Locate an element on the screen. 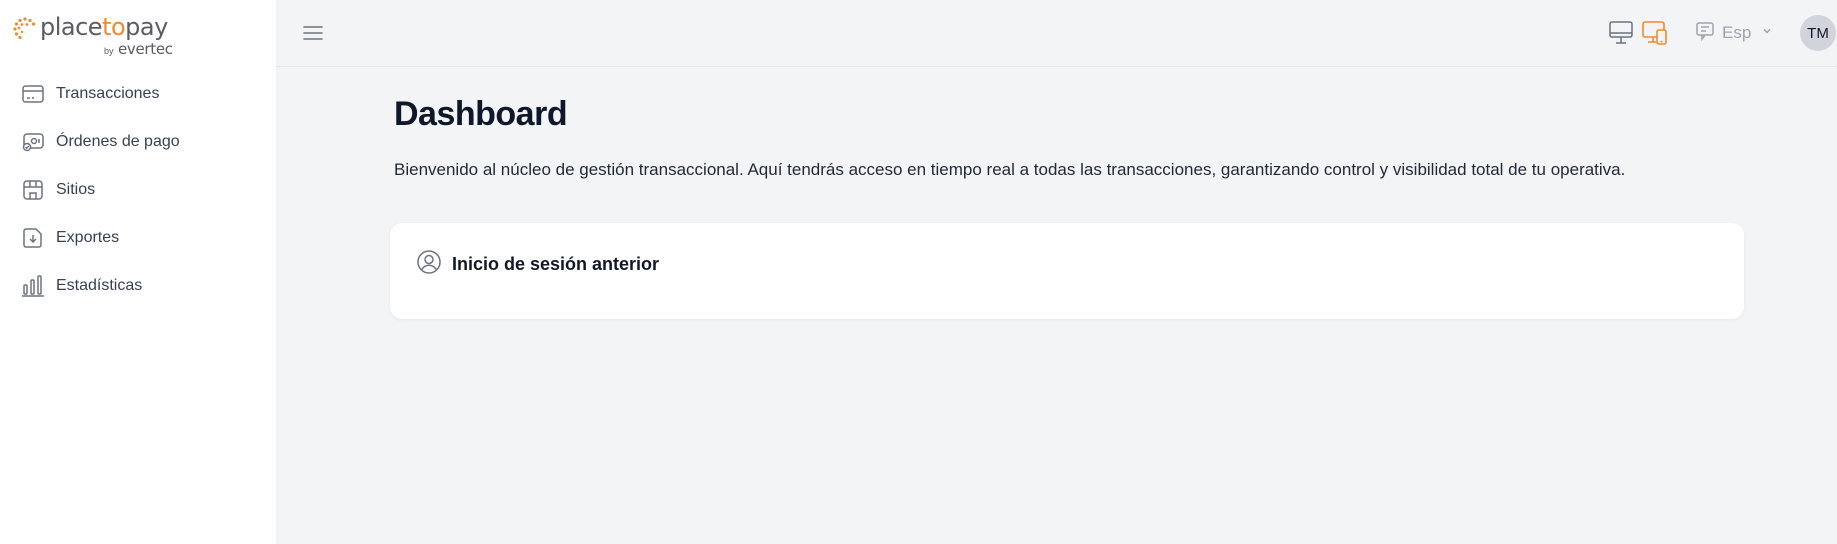 The image size is (1837, 544). page-title: Dashboard is located at coordinates (481, 114).